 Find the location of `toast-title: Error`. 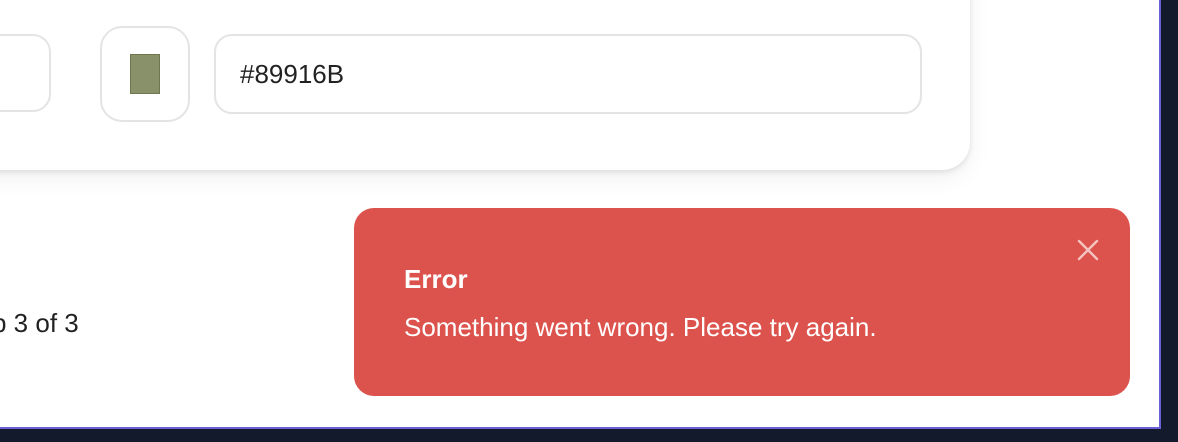

toast-title: Error is located at coordinates (436, 279).